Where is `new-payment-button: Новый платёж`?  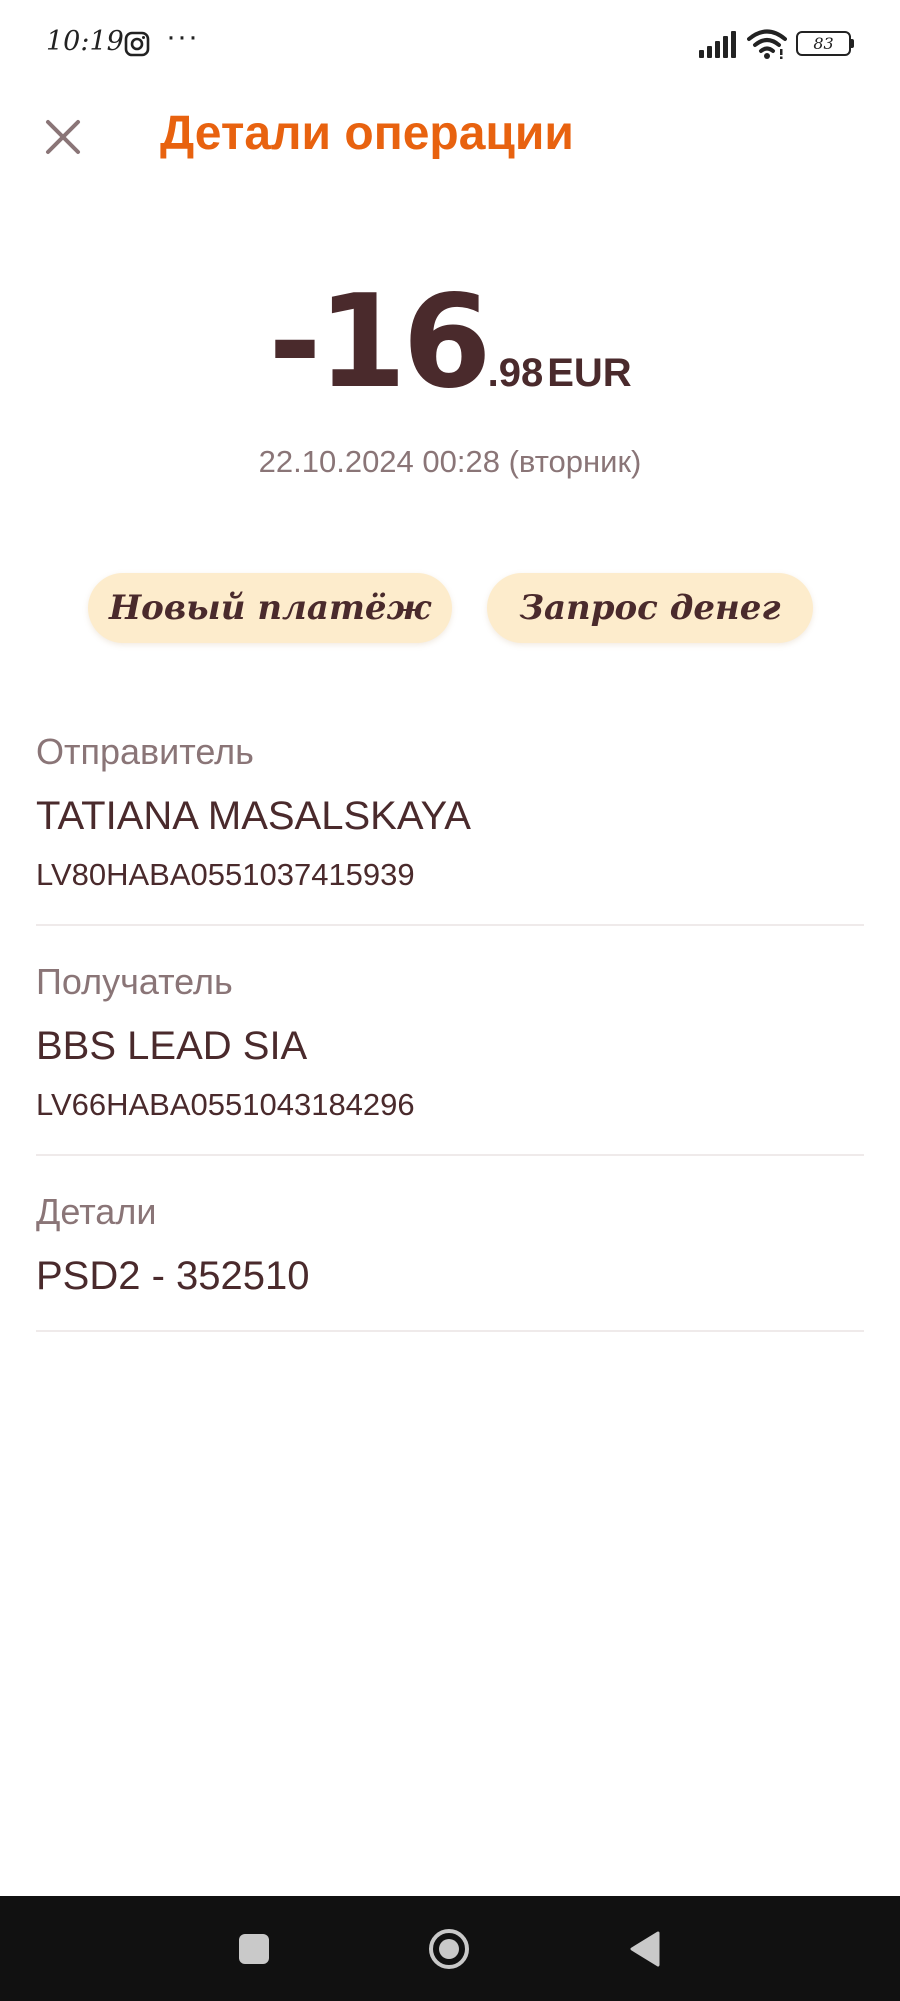
new-payment-button: Новый платёж is located at coordinates (270, 608).